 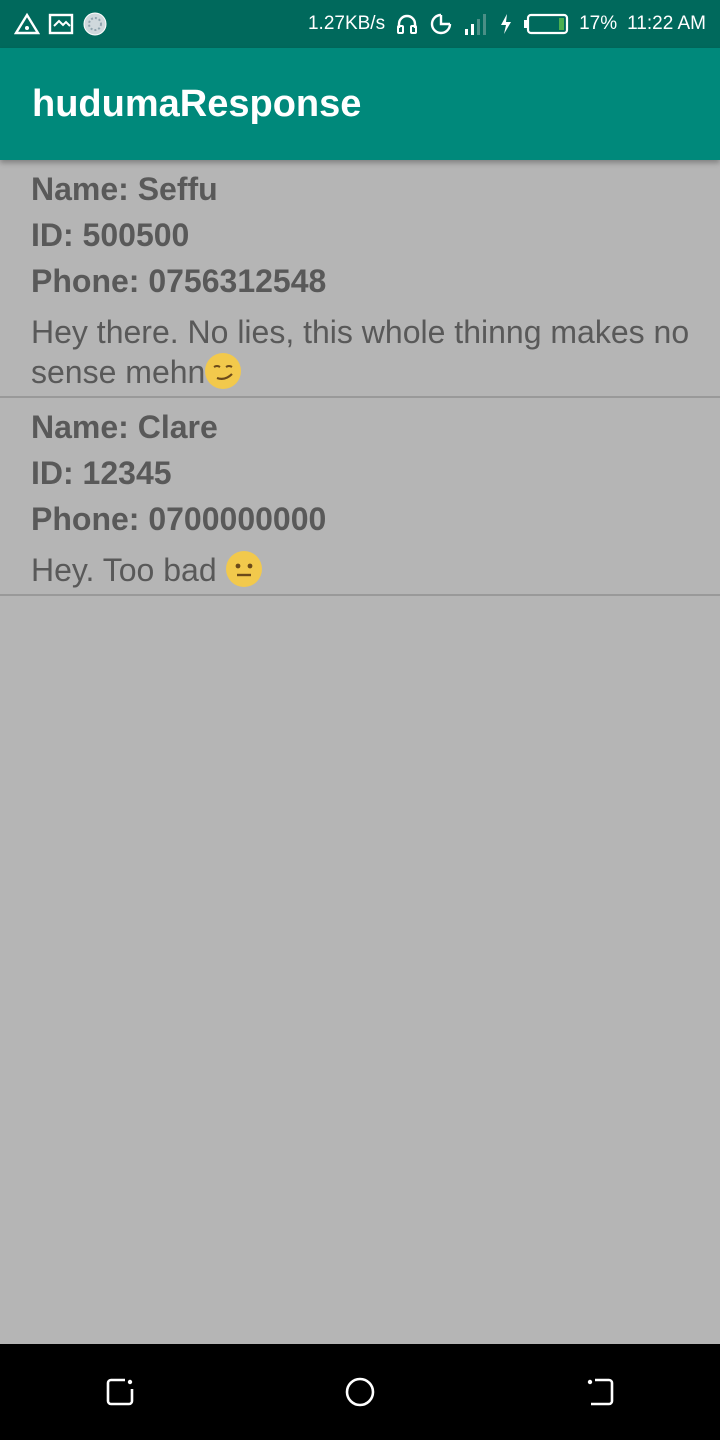 I want to click on status-bar: 1.27KB/s 17% 11:22 AM, so click(x=360, y=24).